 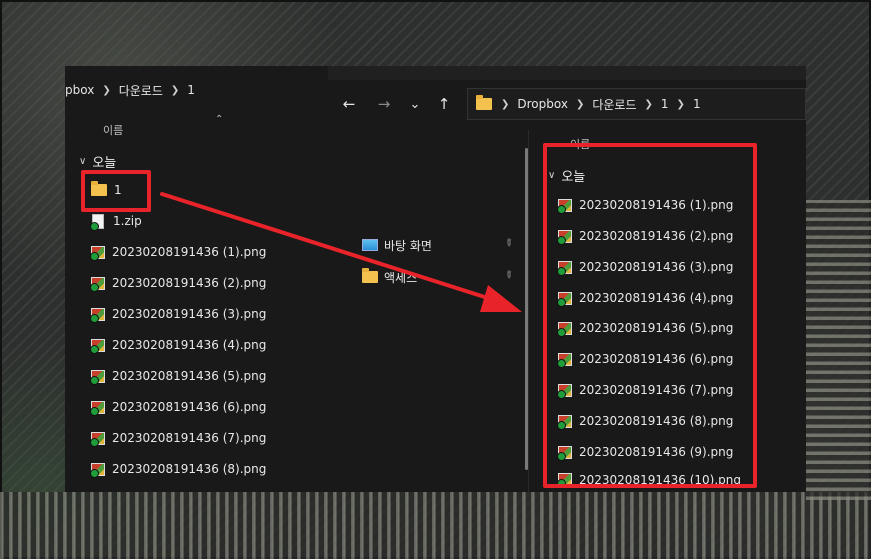 What do you see at coordinates (567, 73) in the screenshot?
I see `title-bar` at bounding box center [567, 73].